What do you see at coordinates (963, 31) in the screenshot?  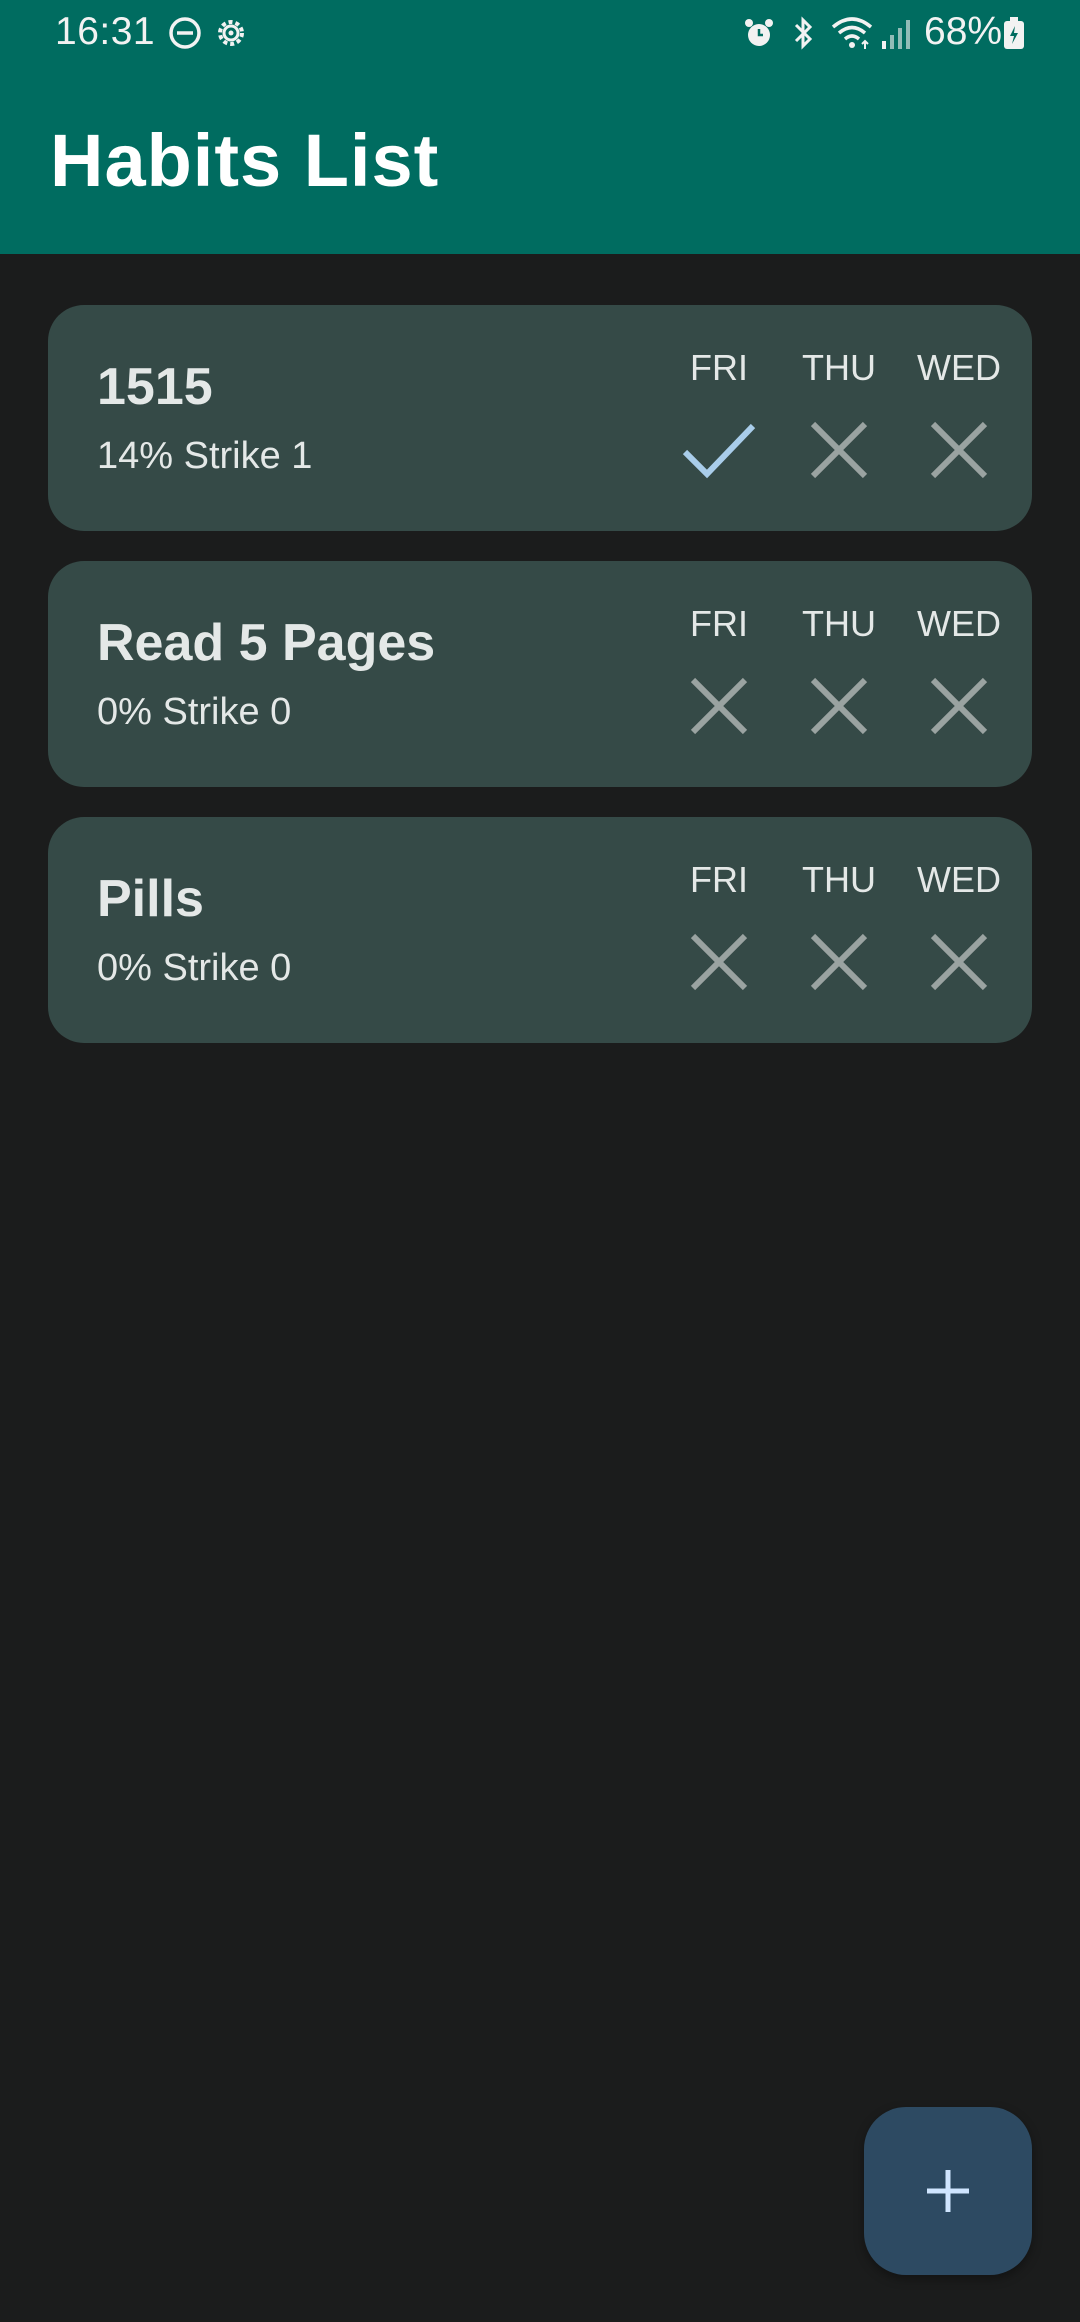 I see `battery-percent: 68%` at bounding box center [963, 31].